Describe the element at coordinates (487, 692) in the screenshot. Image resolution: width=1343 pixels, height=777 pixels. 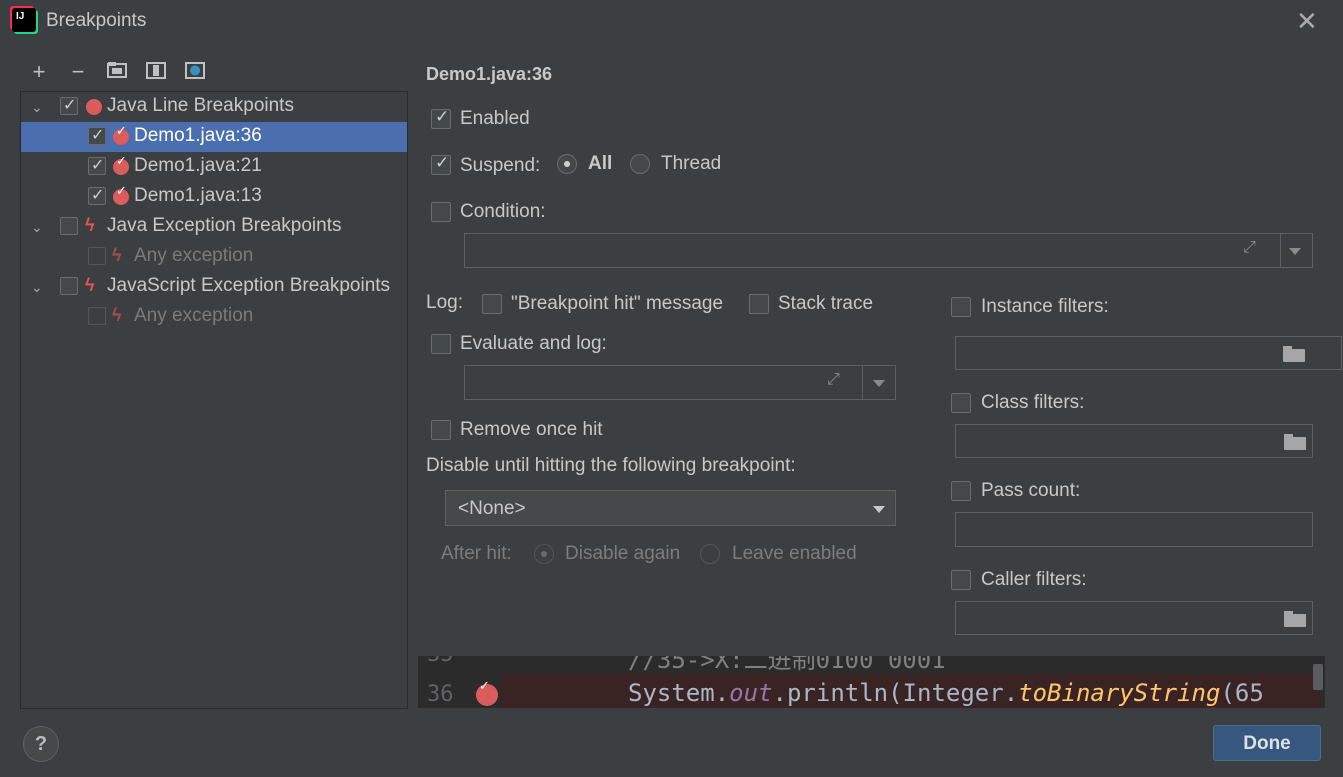
I see `breakpoint-gutter-icon` at that location.